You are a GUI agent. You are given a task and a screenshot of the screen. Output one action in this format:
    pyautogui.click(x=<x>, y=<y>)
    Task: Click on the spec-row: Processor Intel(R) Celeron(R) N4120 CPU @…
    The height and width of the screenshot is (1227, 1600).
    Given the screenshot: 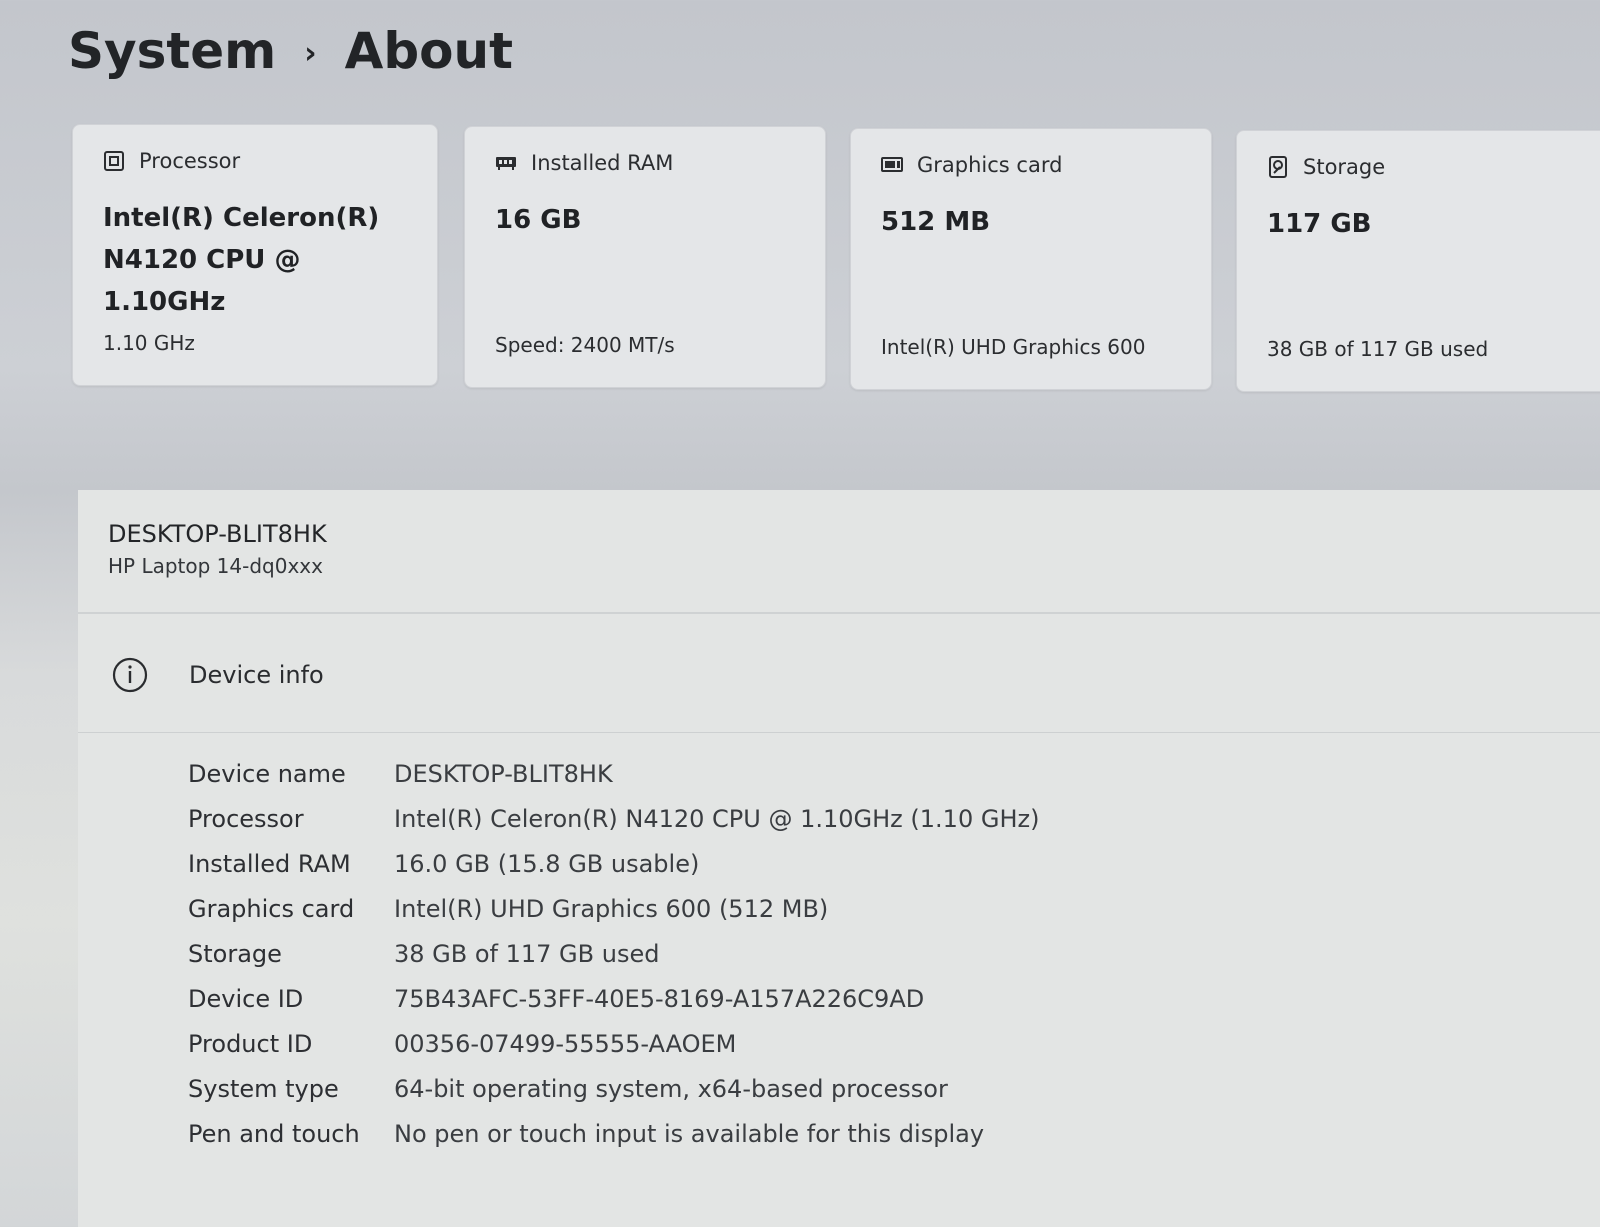 What is the action you would take?
    pyautogui.click(x=894, y=818)
    